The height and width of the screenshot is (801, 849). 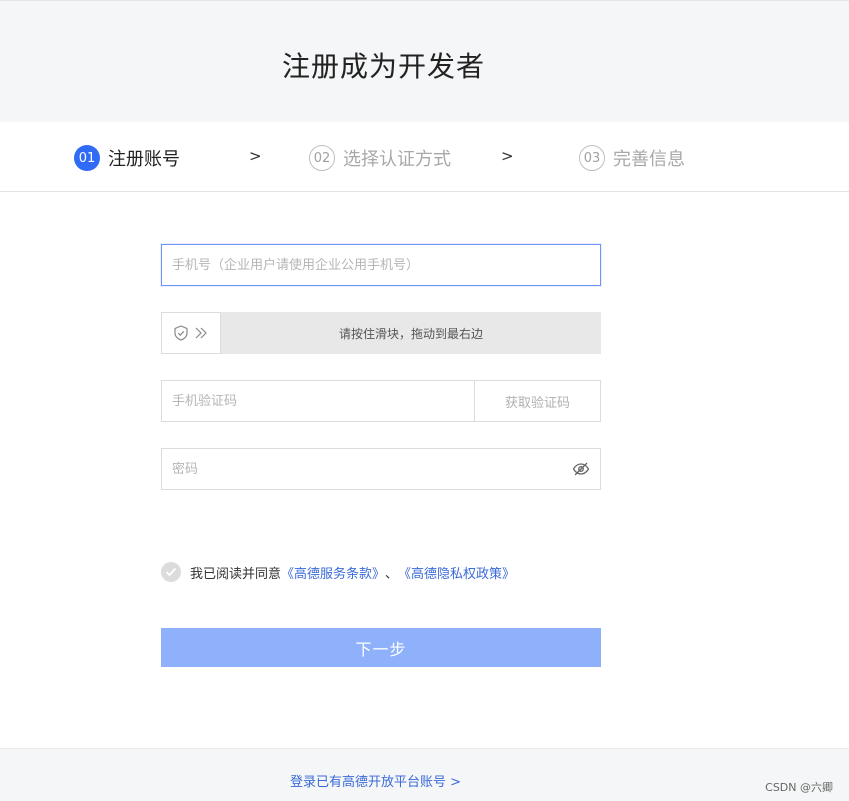 I want to click on step-2-label: 选择认证方式, so click(x=397, y=159).